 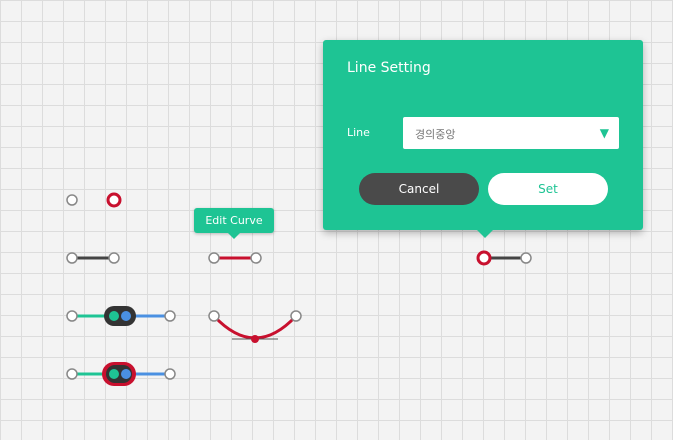 I want to click on station-dot-blue, so click(x=126, y=316).